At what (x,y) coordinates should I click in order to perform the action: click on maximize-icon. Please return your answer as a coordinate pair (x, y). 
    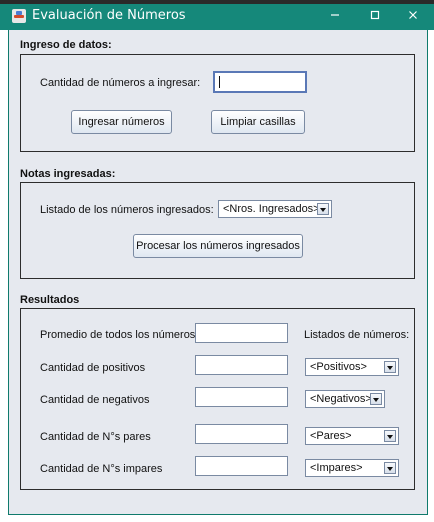
    Looking at the image, I should click on (375, 15).